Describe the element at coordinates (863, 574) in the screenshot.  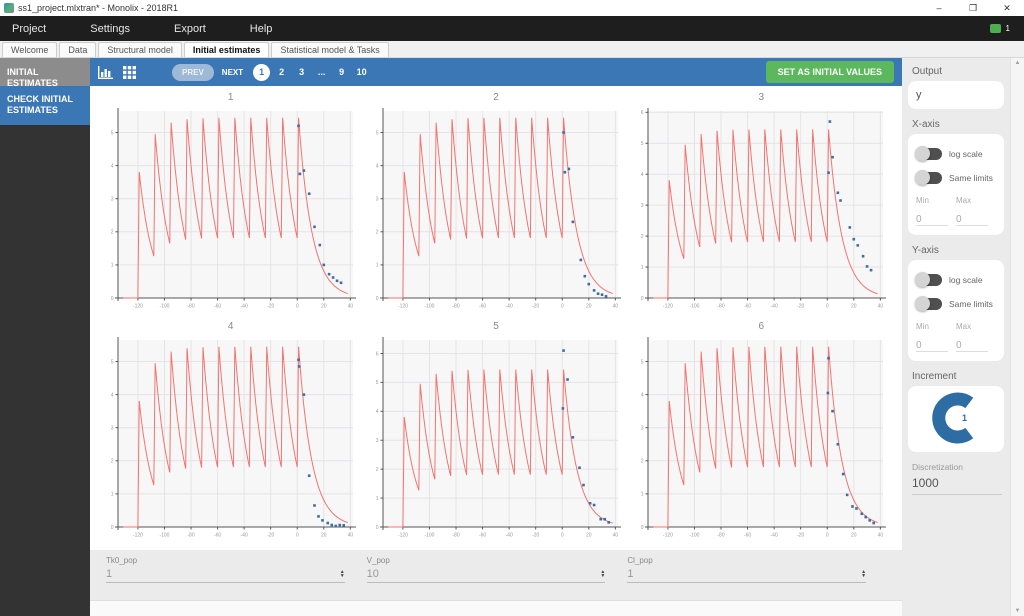
I see `param-cl-pop-stepper: ▲ ▼` at that location.